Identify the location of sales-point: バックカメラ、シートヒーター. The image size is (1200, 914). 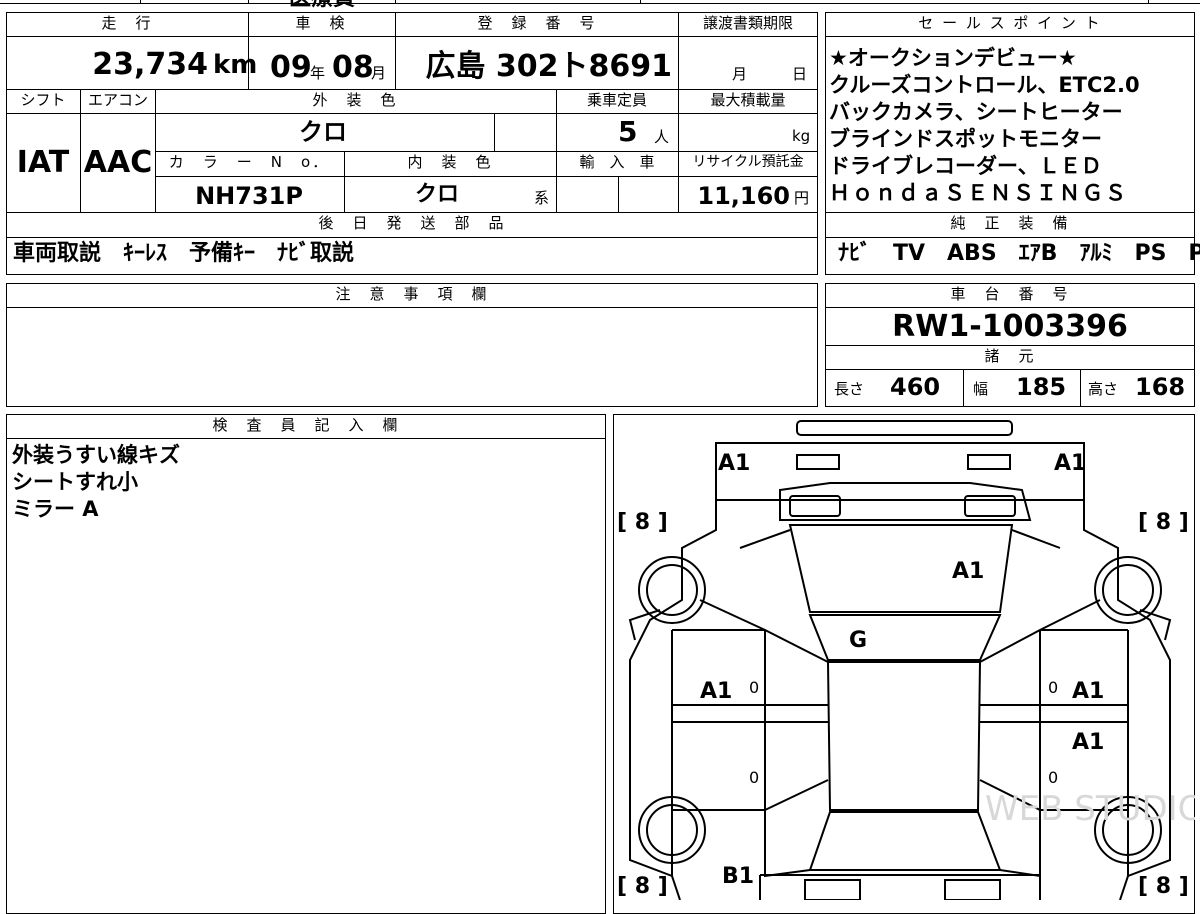
(976, 112).